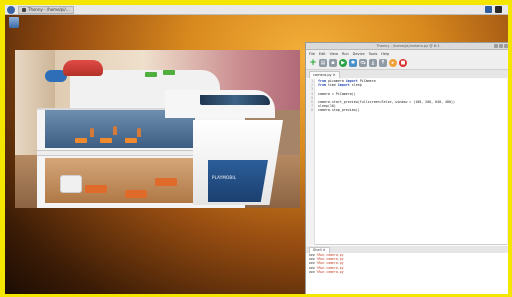  What do you see at coordinates (83, 68) in the screenshot?
I see `ship-slide-red` at bounding box center [83, 68].